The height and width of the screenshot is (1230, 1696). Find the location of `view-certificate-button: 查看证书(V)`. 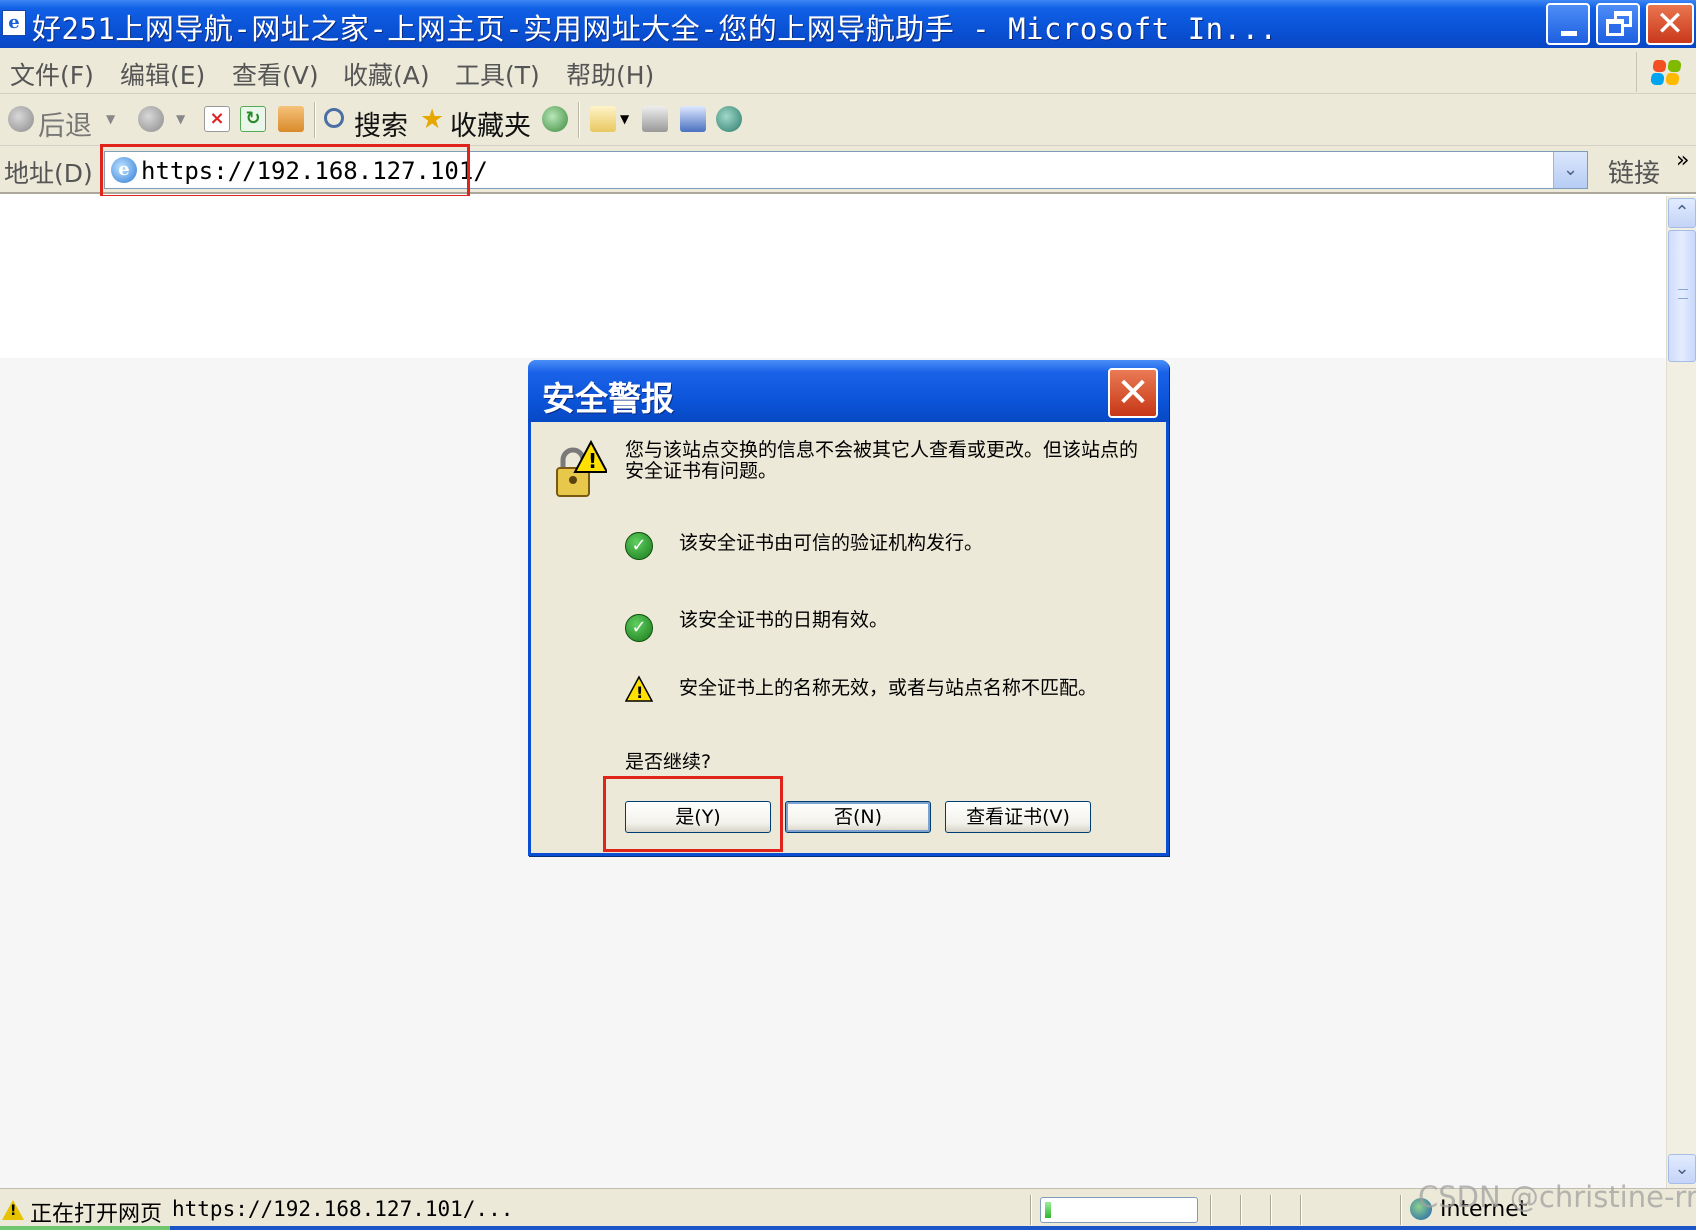

view-certificate-button: 查看证书(V) is located at coordinates (1018, 817).